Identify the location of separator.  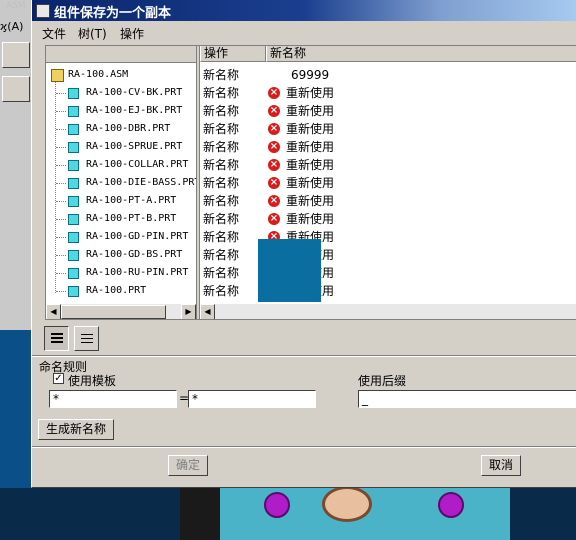
(304, 356).